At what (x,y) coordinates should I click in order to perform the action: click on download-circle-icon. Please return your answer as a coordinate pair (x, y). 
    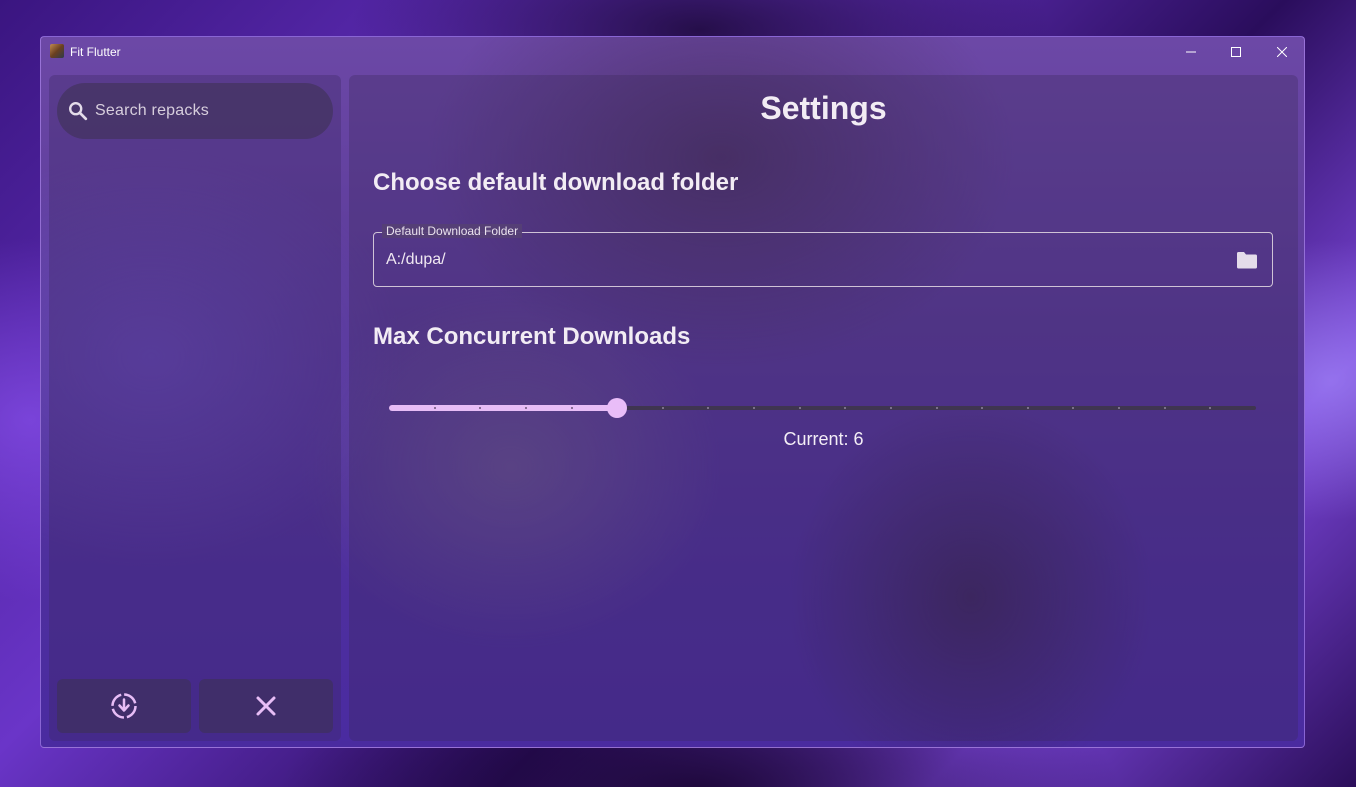
    Looking at the image, I should click on (124, 706).